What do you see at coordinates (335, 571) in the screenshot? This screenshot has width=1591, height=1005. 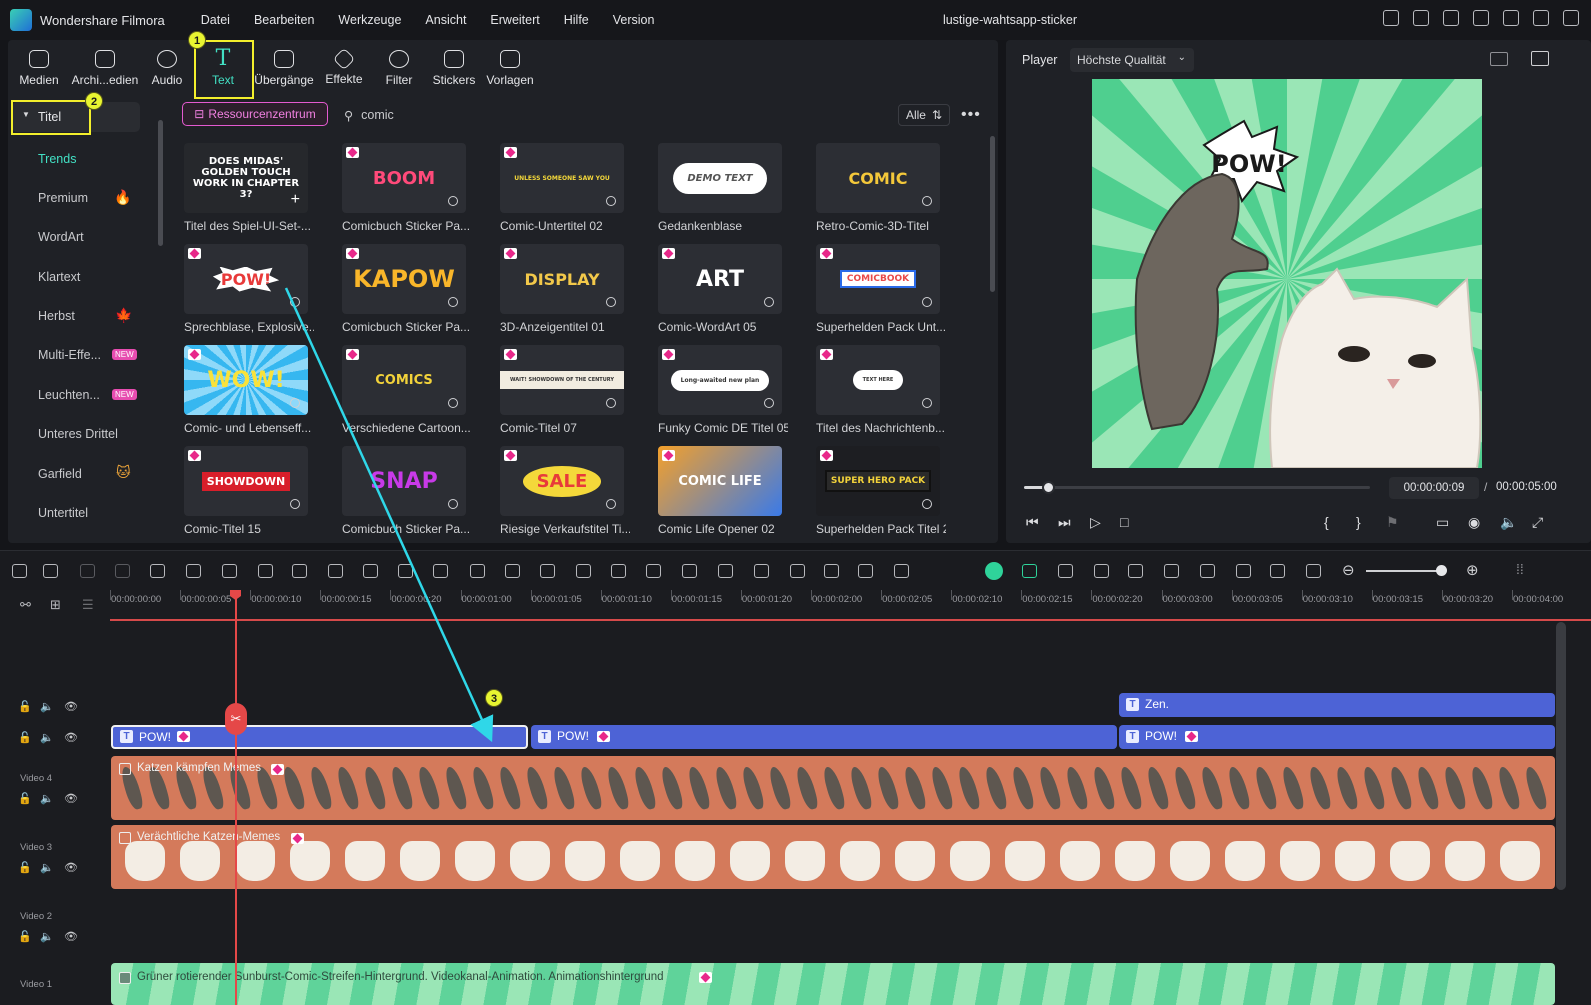 I see `color-icon` at bounding box center [335, 571].